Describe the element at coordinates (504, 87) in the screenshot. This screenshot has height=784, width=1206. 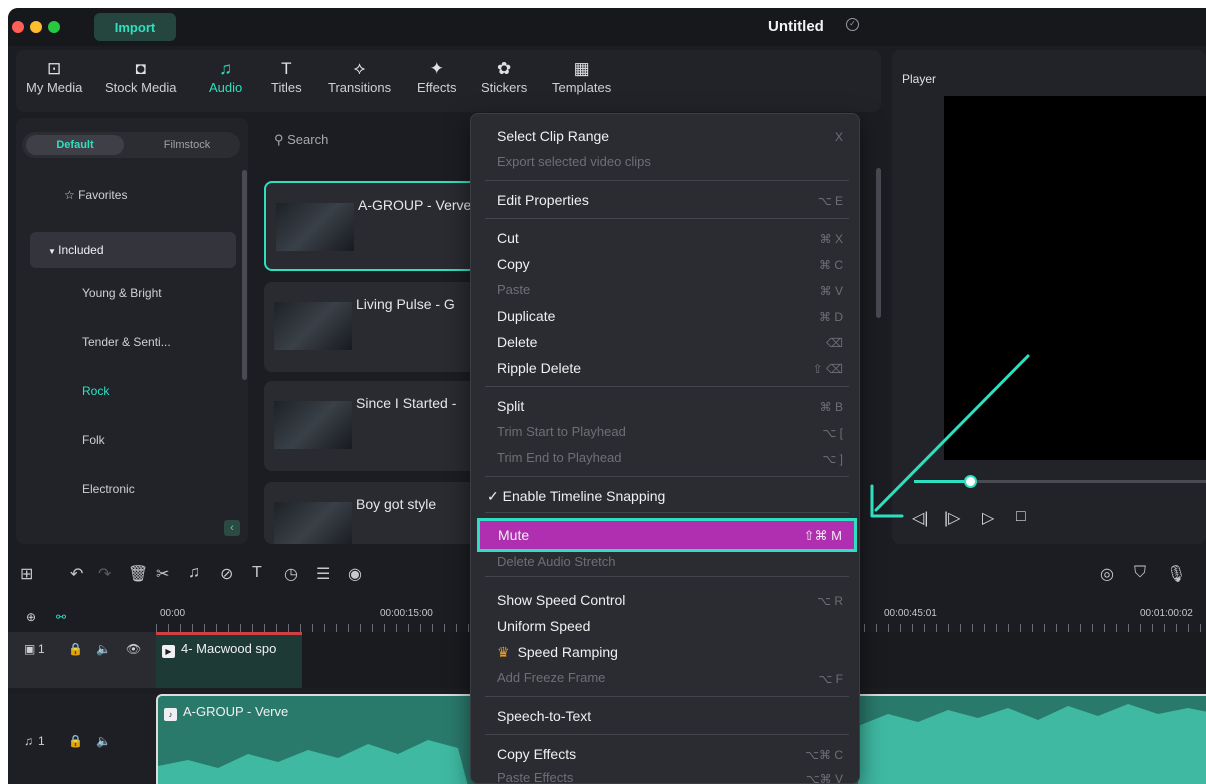
I see `tab-label: Stickers` at that location.